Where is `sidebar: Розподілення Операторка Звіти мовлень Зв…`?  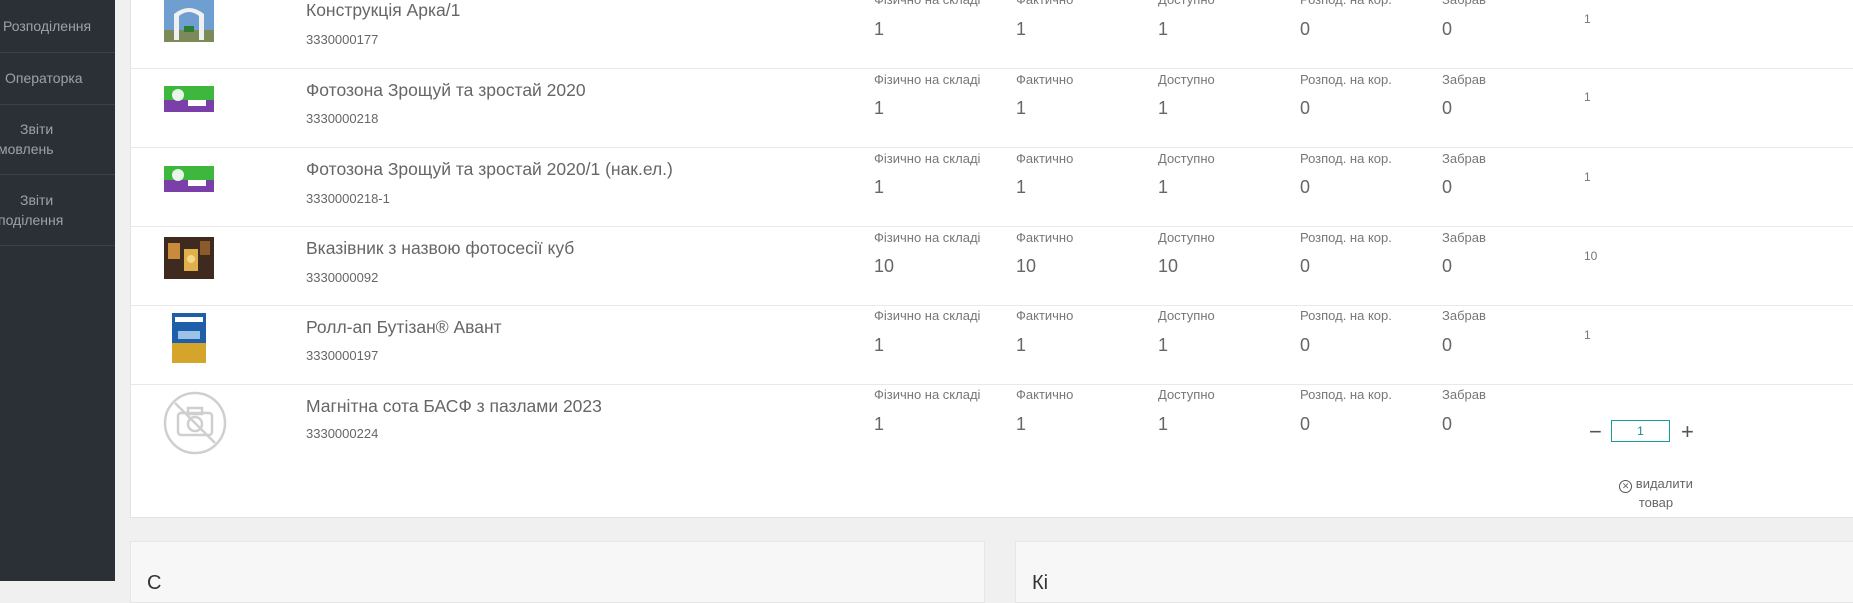
sidebar: Розподілення Операторка Звіти мовлень Зв… is located at coordinates (57, 290).